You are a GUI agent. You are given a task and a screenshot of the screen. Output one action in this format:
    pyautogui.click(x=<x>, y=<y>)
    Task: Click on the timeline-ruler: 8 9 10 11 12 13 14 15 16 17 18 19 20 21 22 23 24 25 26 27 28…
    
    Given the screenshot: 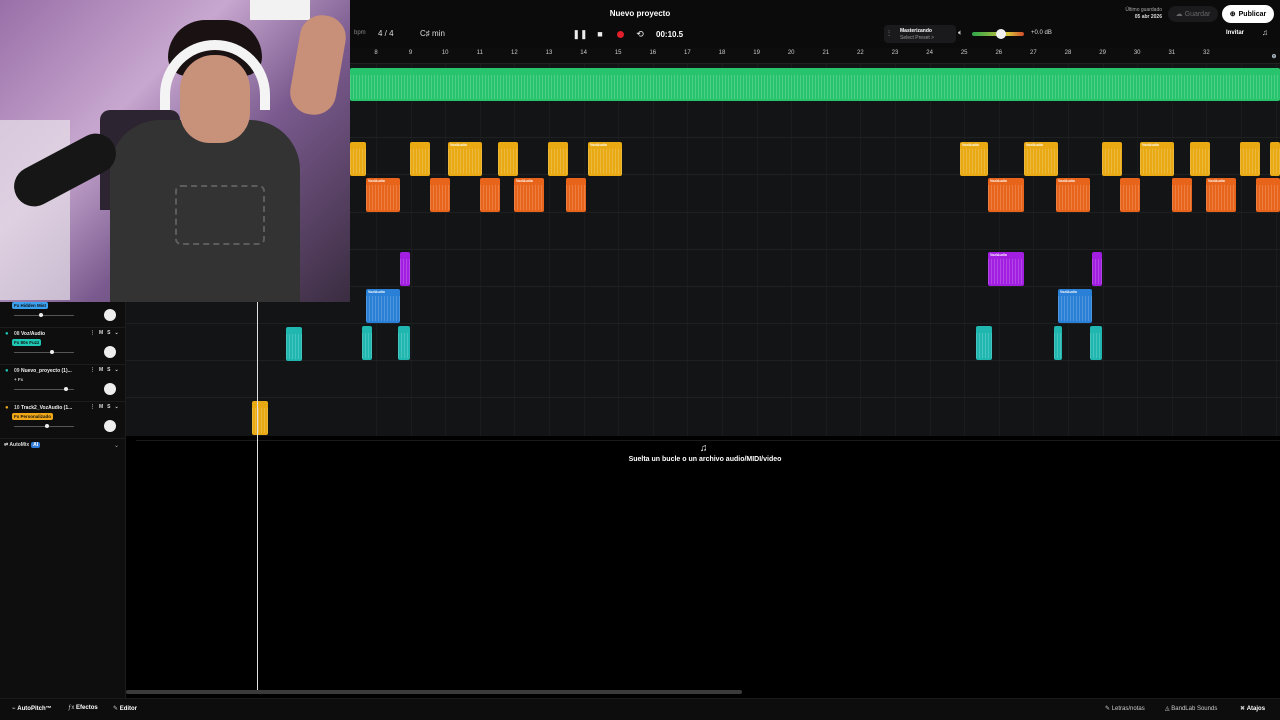 What is the action you would take?
    pyautogui.click(x=815, y=56)
    